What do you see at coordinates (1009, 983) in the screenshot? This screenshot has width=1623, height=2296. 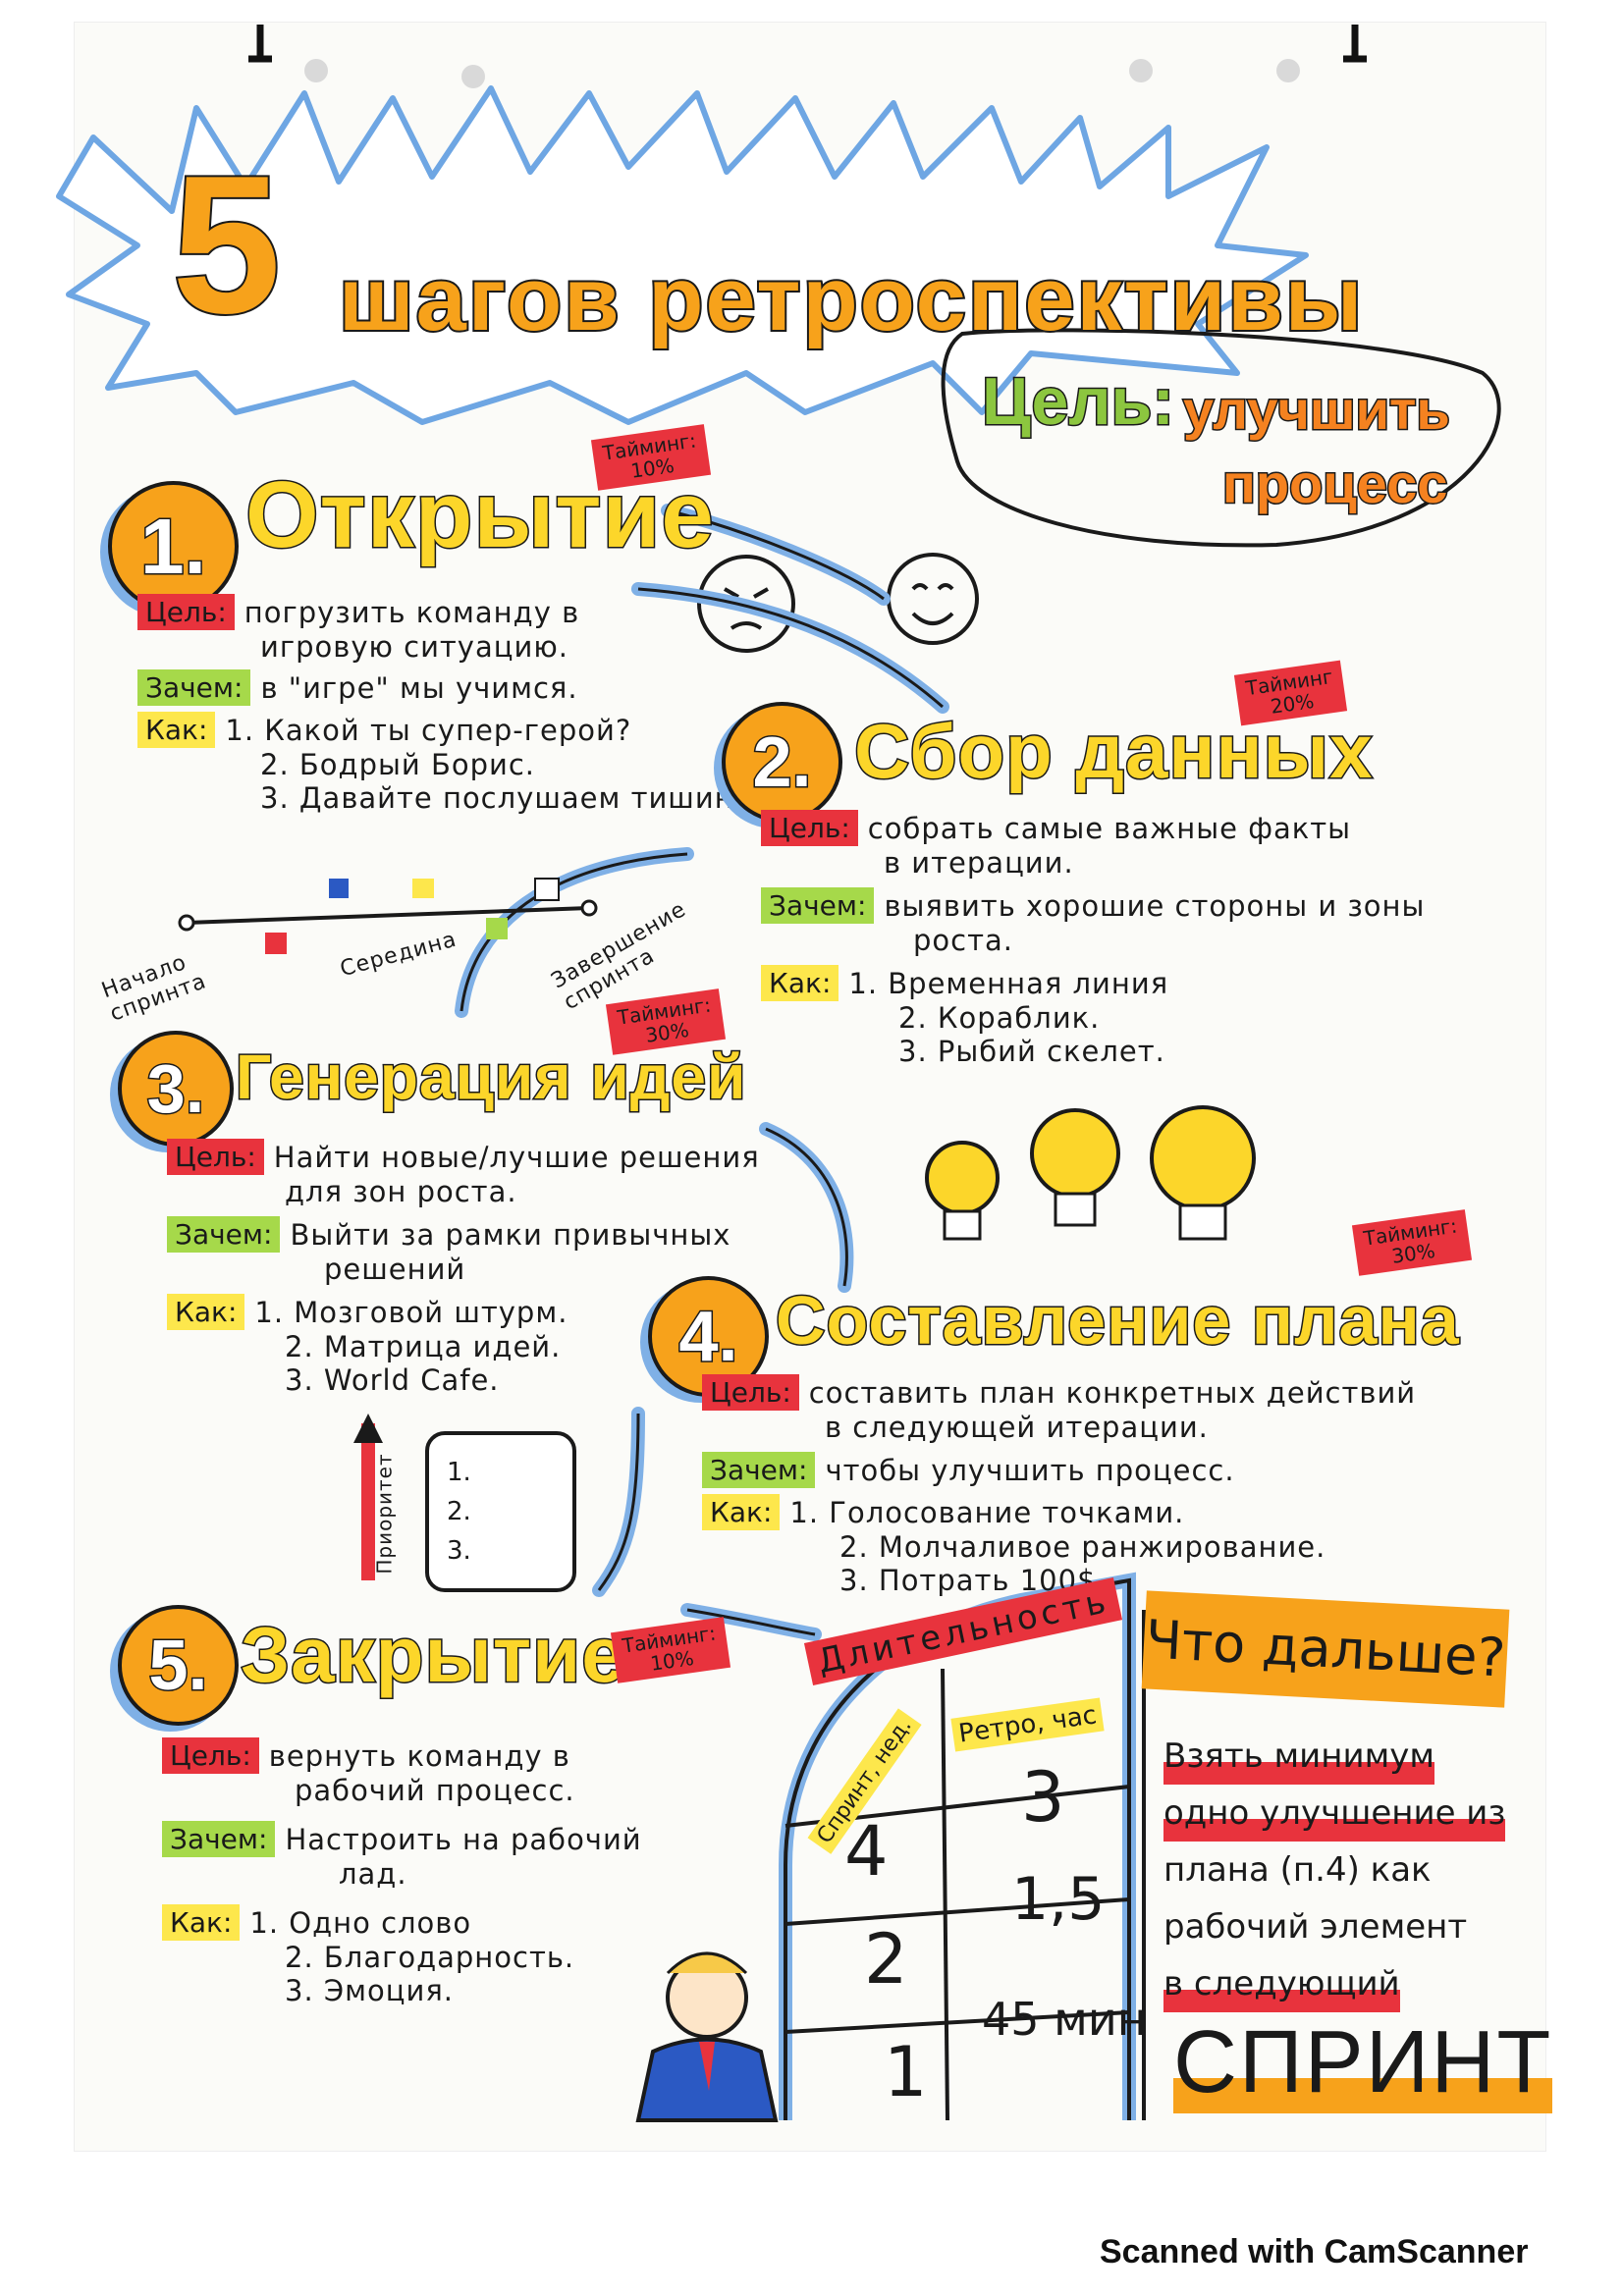 I see `how-item: 1. Временная линия` at bounding box center [1009, 983].